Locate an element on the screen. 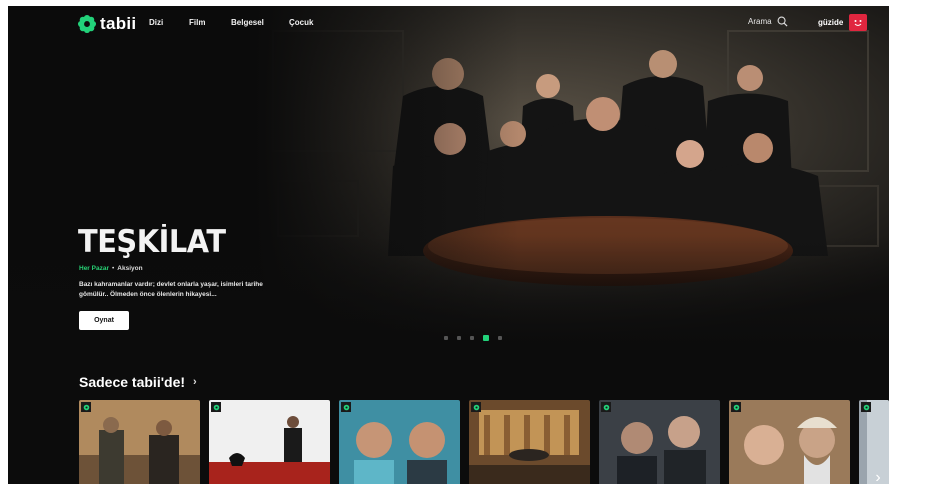 The image size is (932, 490). section-title-text: Sadece tabii'de! is located at coordinates (132, 382).